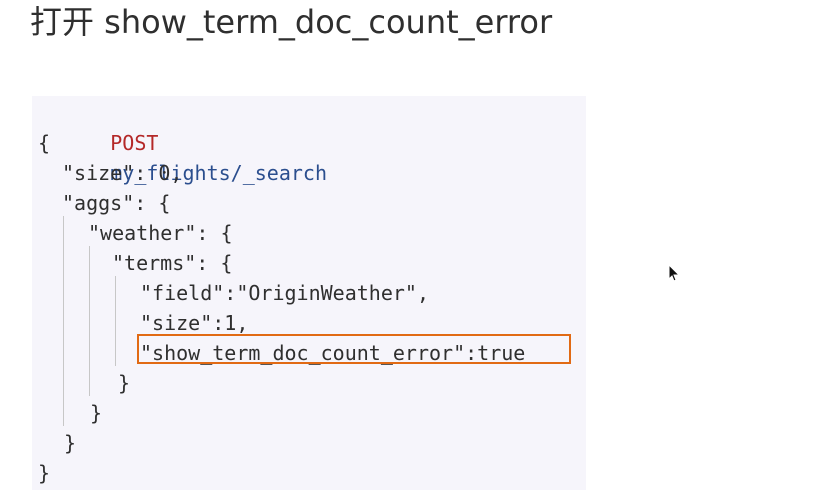  I want to click on code-line-show-term-doc-count-error: "show_term_doc_count_error":true, so click(333, 353).